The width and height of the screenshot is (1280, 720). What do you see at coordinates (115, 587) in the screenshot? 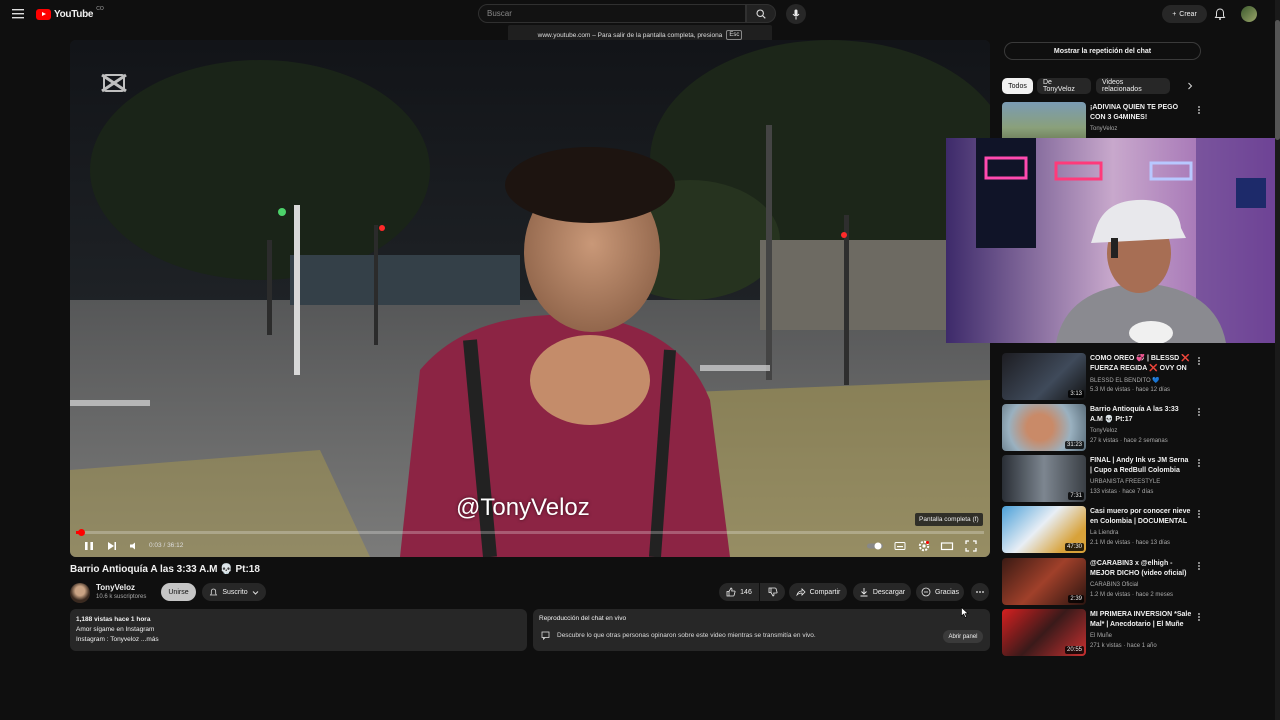
I see `channel-name: TonyVeloz` at bounding box center [115, 587].